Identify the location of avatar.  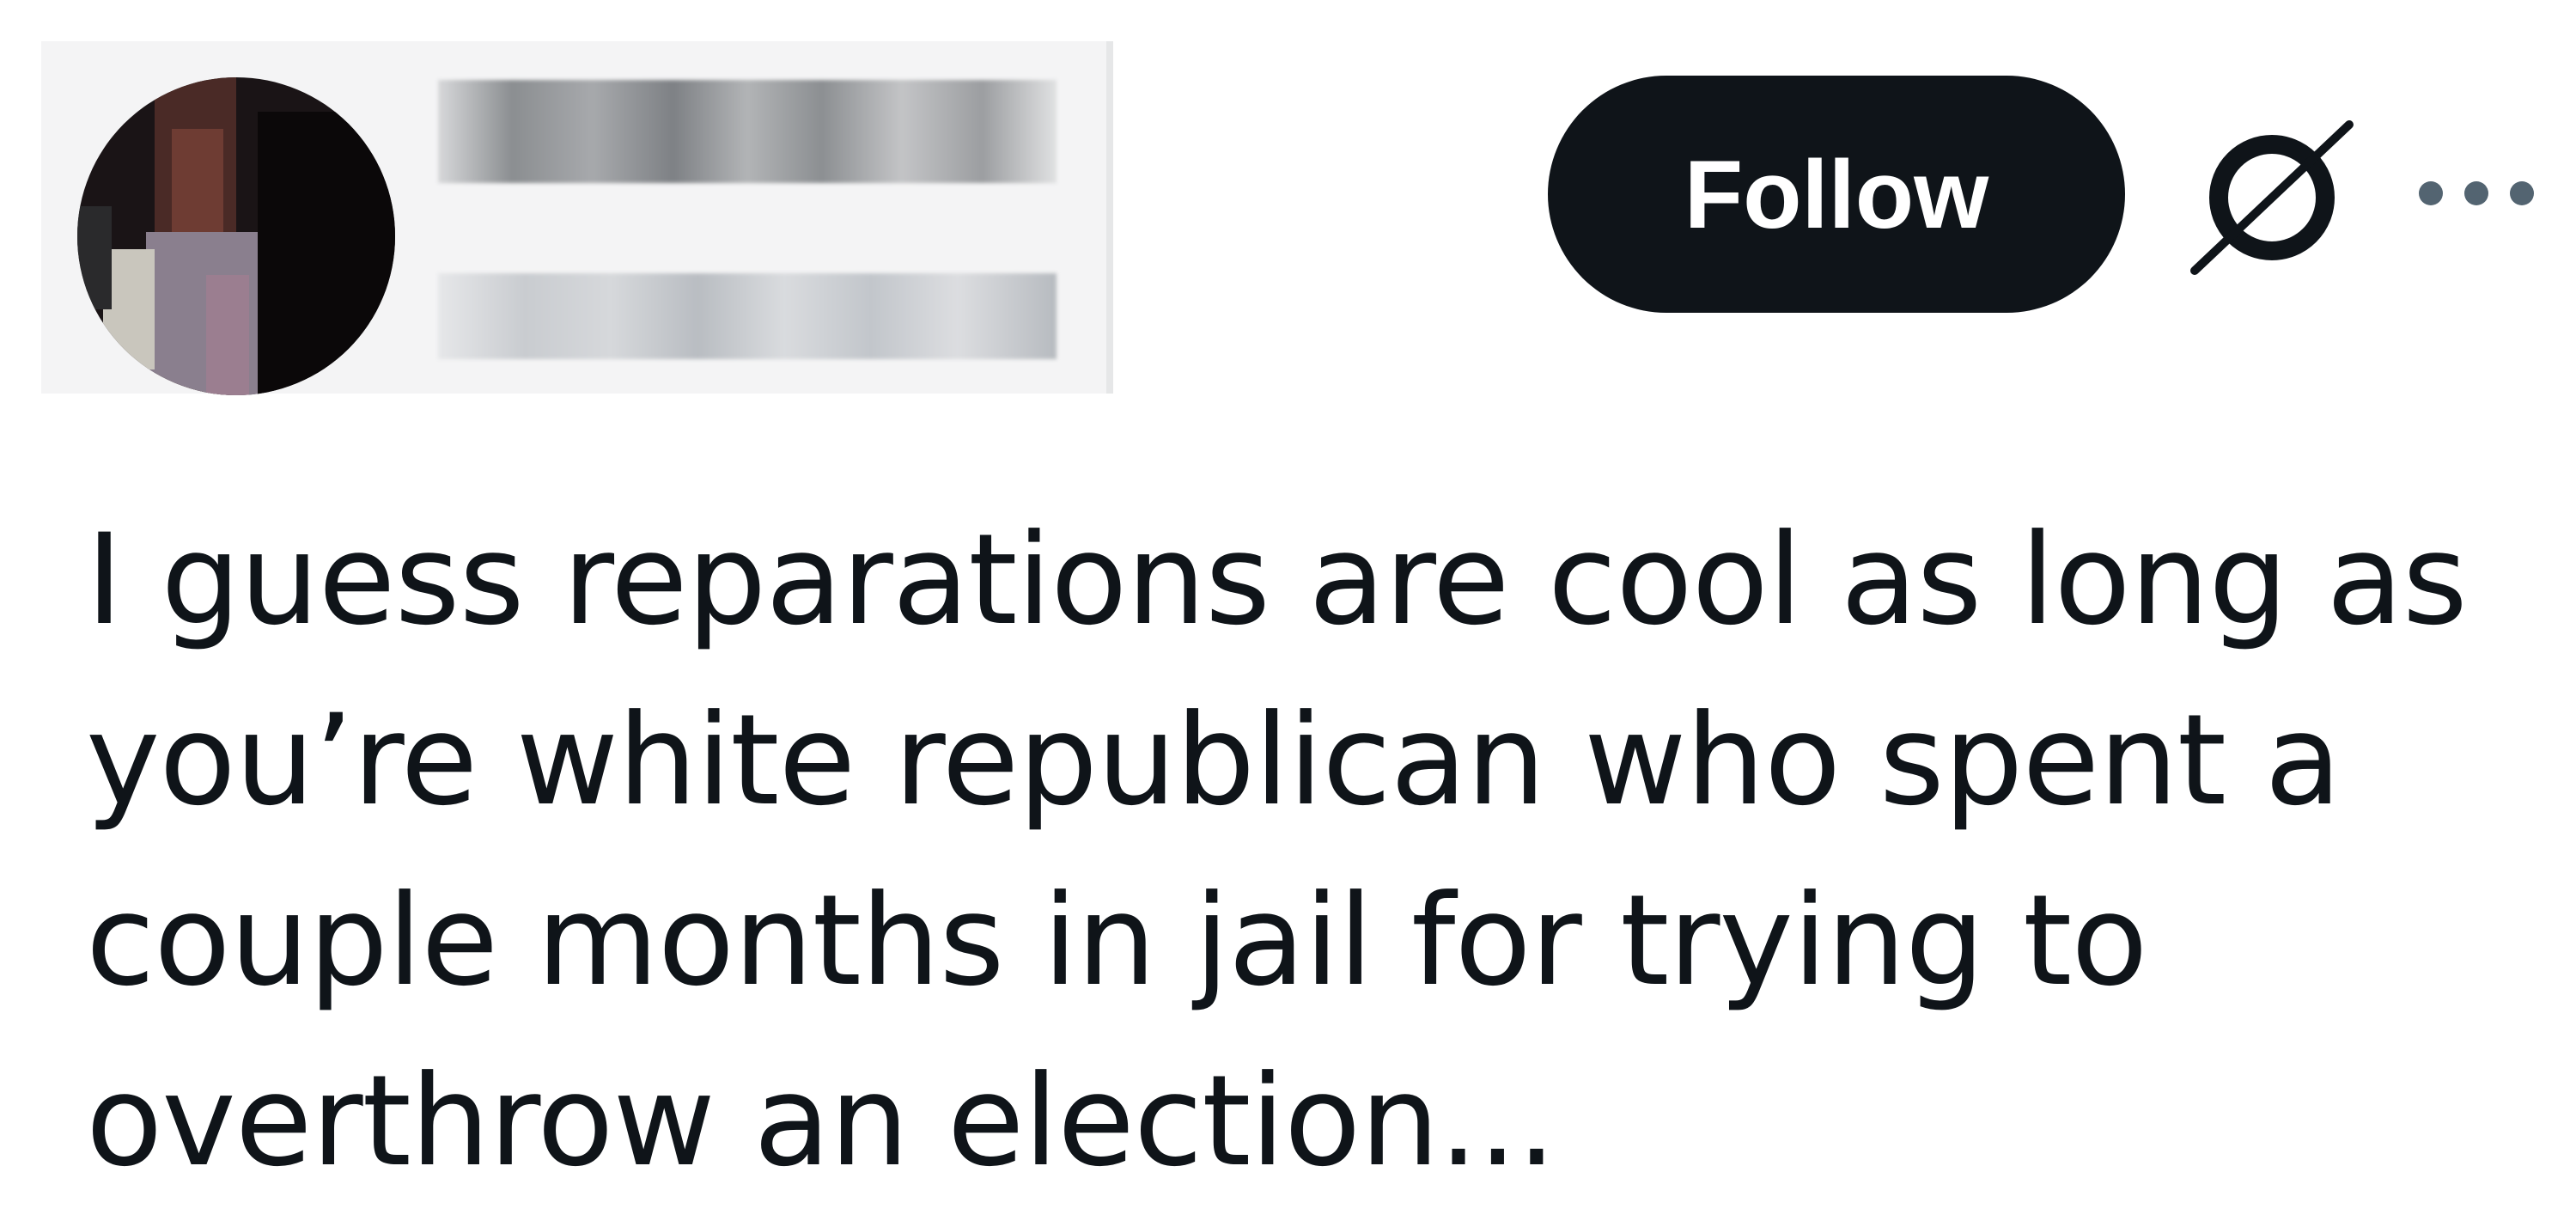
(236, 236).